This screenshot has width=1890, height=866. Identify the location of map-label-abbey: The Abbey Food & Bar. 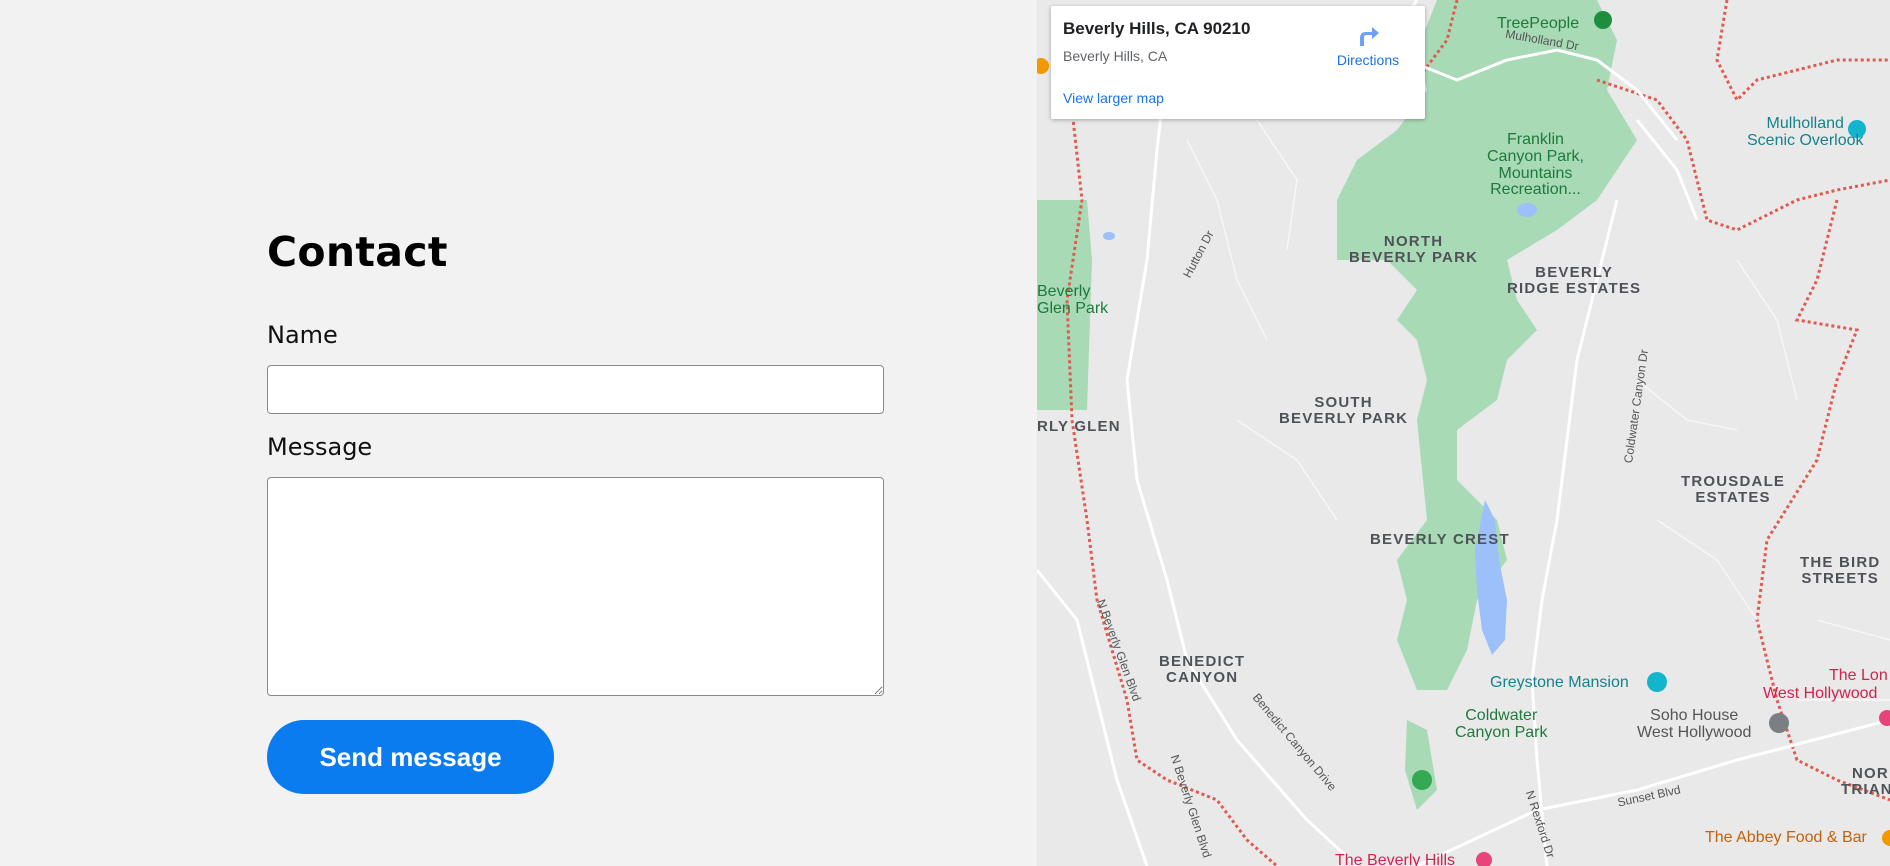
(1786, 837).